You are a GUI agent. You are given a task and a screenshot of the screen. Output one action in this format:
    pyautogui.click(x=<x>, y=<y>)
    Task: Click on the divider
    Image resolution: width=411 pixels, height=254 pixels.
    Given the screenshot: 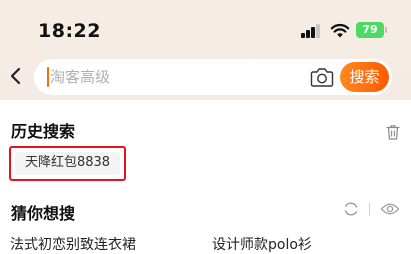 What is the action you would take?
    pyautogui.click(x=369, y=209)
    